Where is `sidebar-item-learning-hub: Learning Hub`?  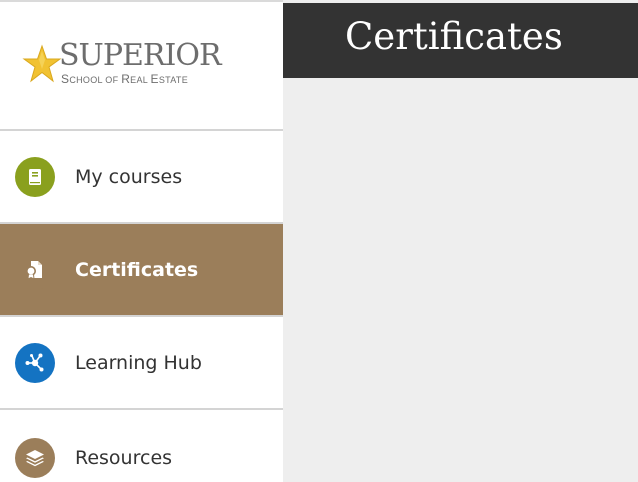
sidebar-item-learning-hub: Learning Hub is located at coordinates (141, 362).